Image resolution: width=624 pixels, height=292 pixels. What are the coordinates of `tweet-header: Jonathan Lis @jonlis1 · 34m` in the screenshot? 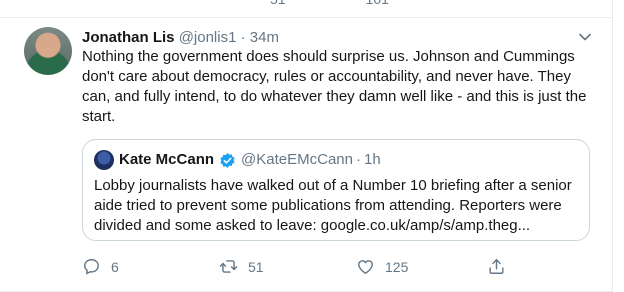 It's located at (180, 38).